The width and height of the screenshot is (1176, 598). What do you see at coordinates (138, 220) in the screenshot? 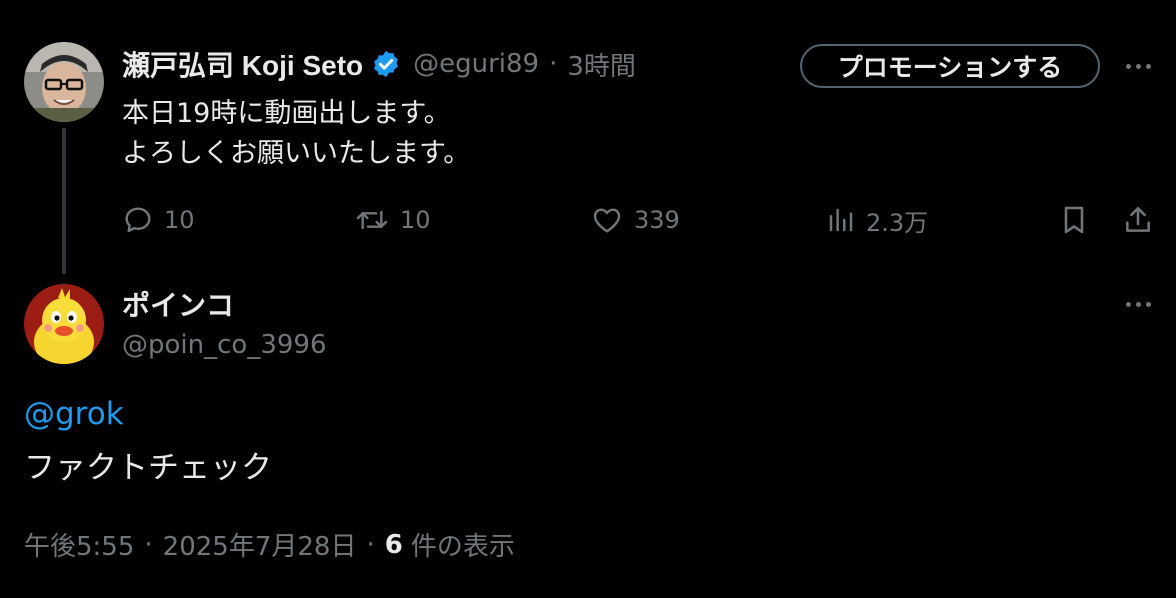
I see `reply-icon` at bounding box center [138, 220].